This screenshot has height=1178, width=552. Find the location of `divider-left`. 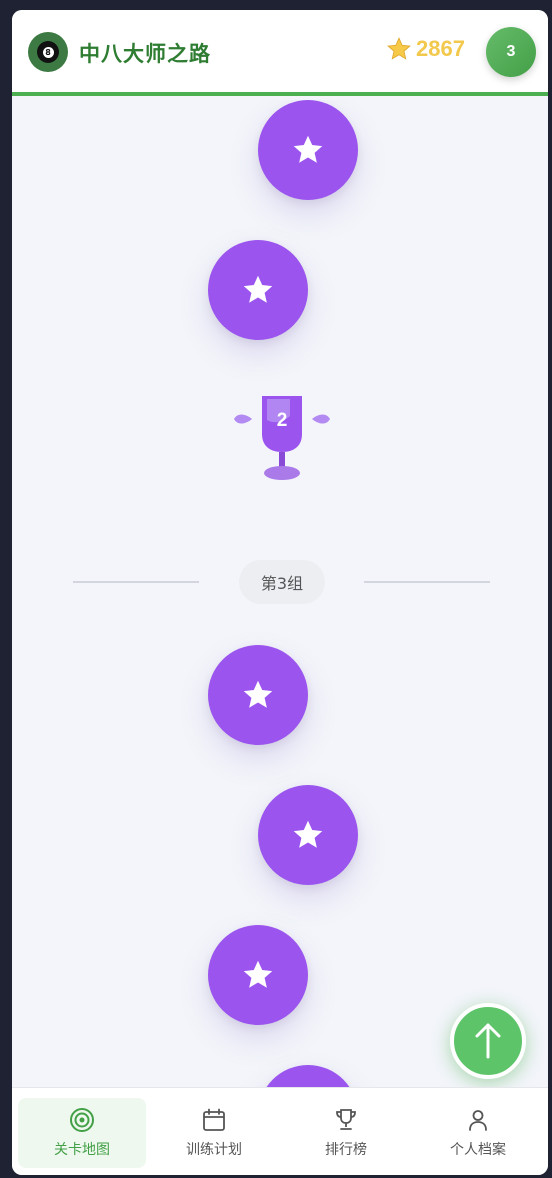

divider-left is located at coordinates (136, 582).